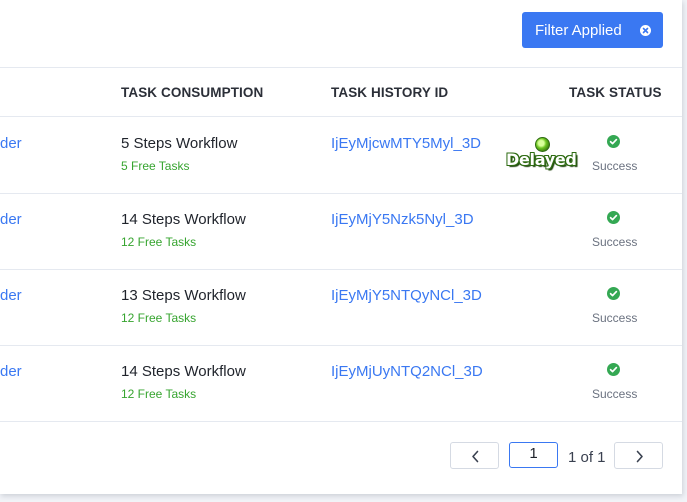  What do you see at coordinates (645, 30) in the screenshot?
I see `clear-filter-icon` at bounding box center [645, 30].